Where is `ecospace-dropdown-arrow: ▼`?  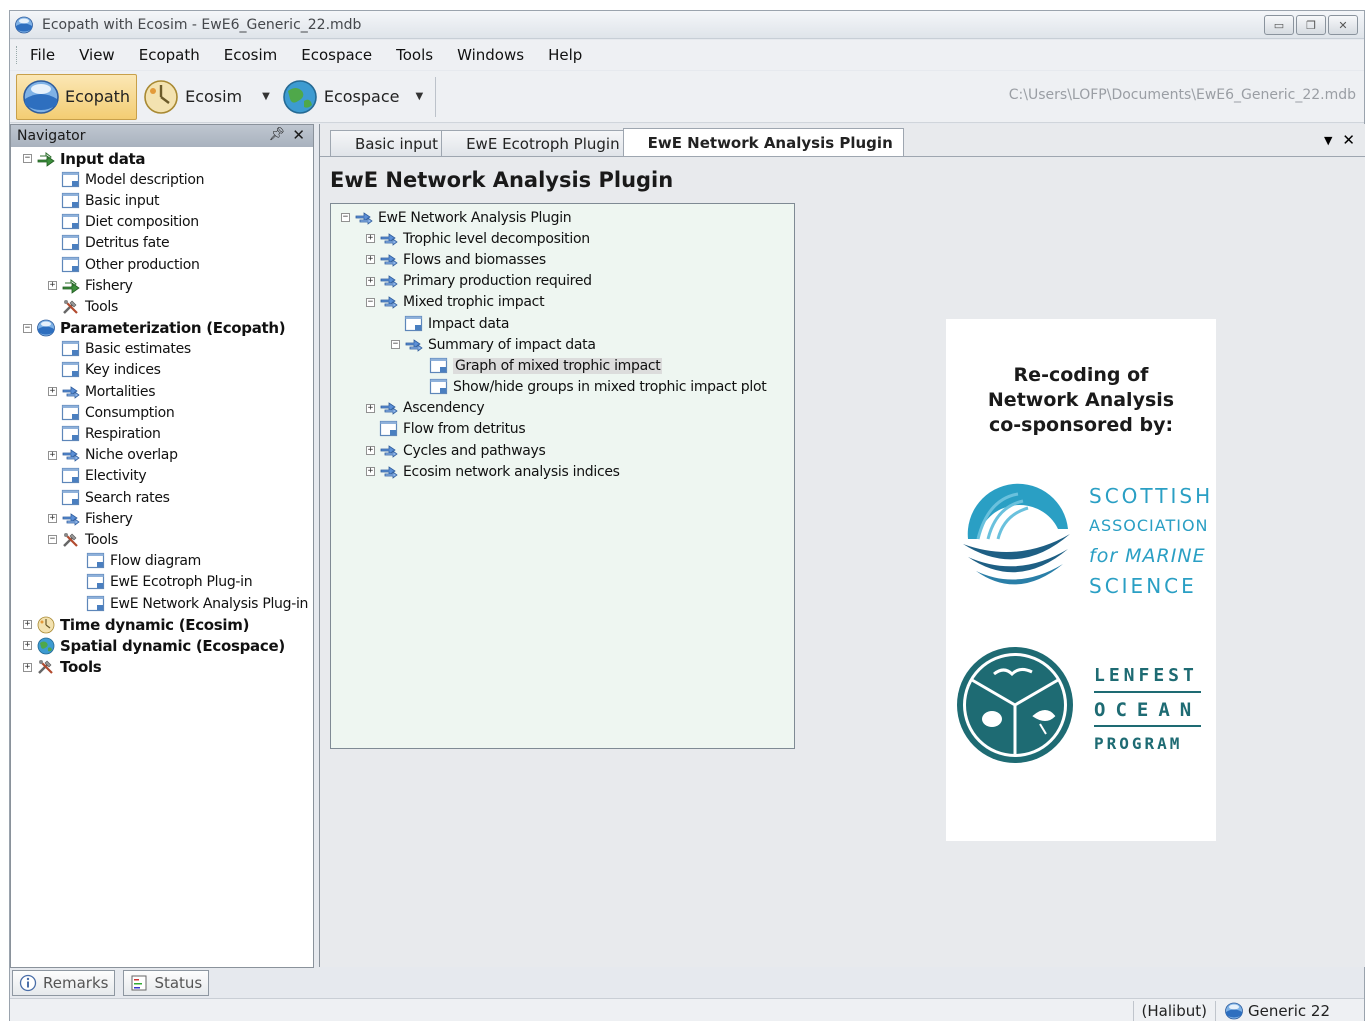
ecospace-dropdown-arrow: ▼ is located at coordinates (419, 96).